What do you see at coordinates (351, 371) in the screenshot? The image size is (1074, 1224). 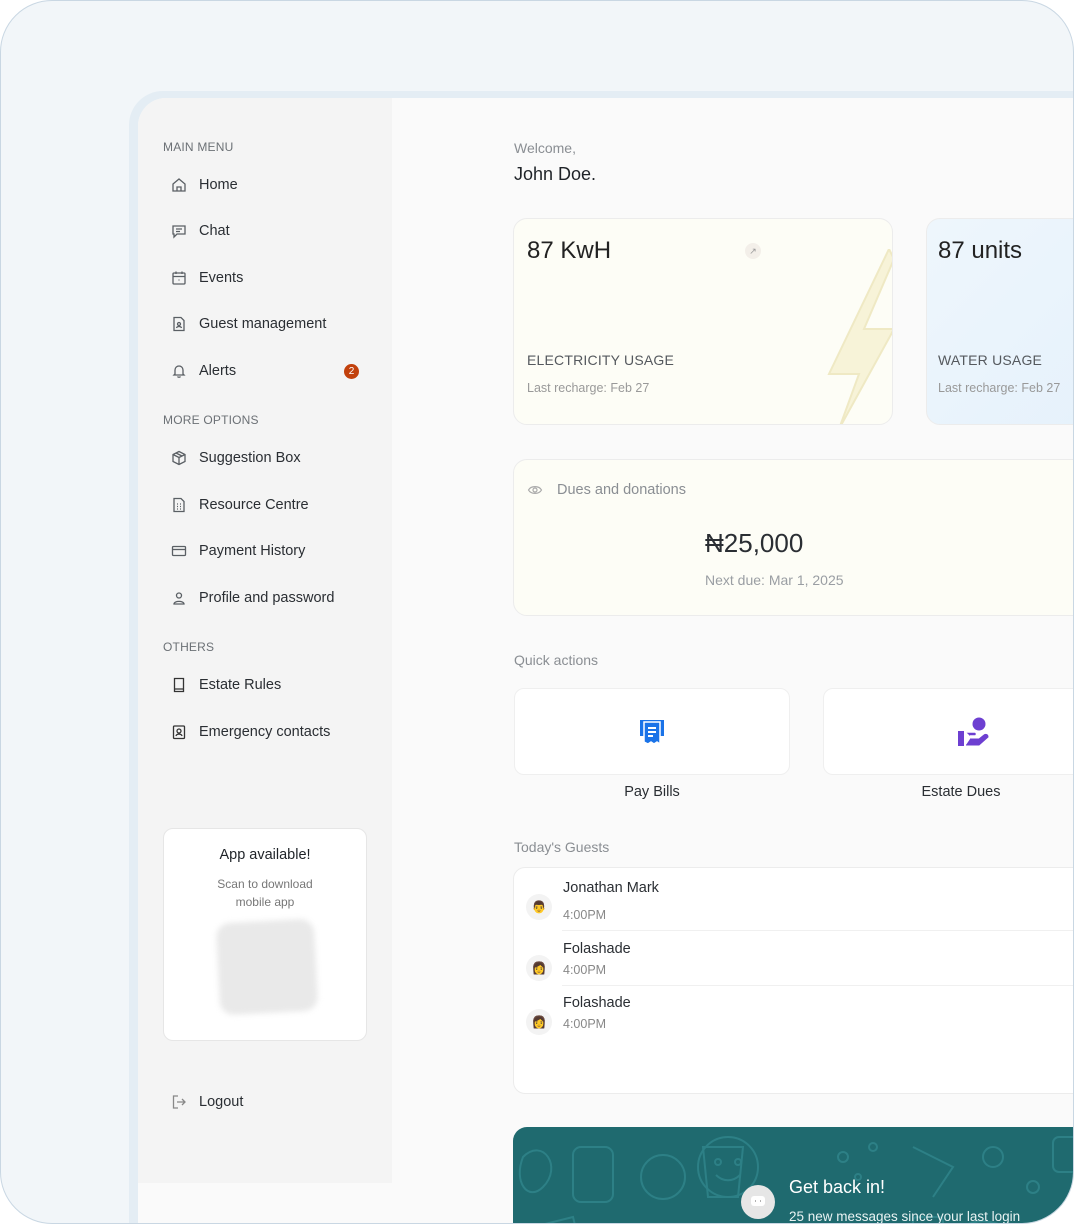 I see `alerts-count-badge: 2` at bounding box center [351, 371].